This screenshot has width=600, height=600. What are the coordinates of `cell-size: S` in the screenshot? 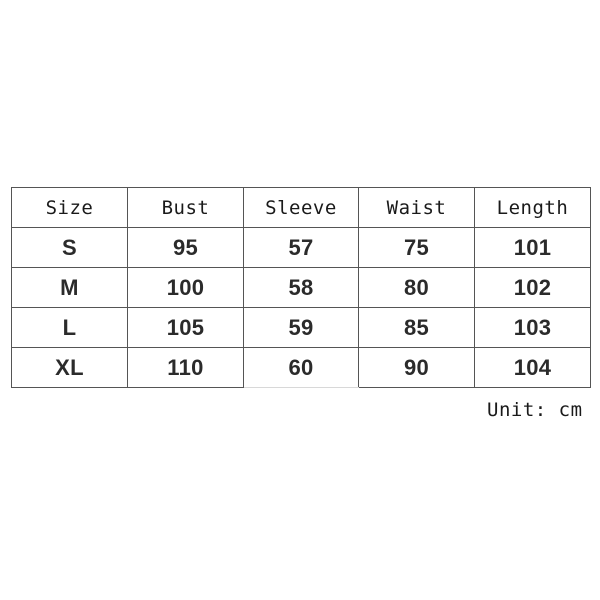 It's located at (69, 247).